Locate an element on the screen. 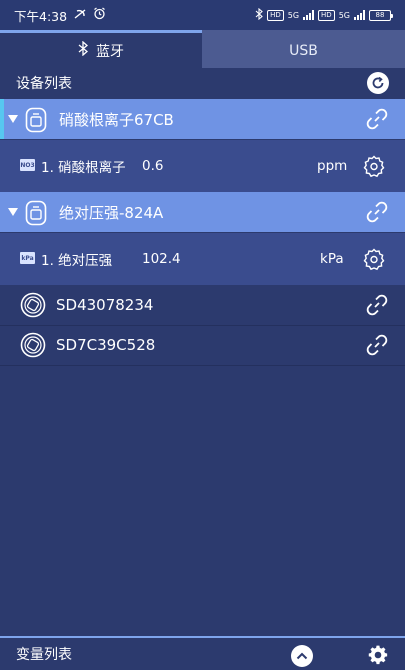 This screenshot has height=670, width=405. variable-list-bar: 变量列表 is located at coordinates (202, 653).